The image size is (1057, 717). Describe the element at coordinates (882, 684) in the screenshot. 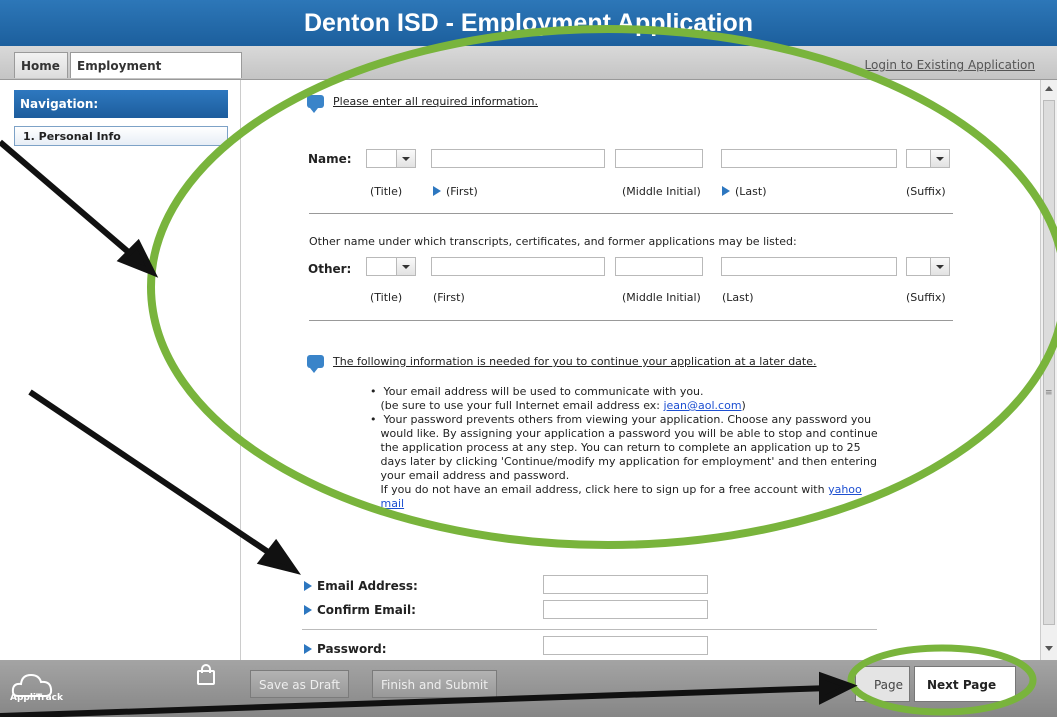

I see `previous-page-button: Page` at that location.